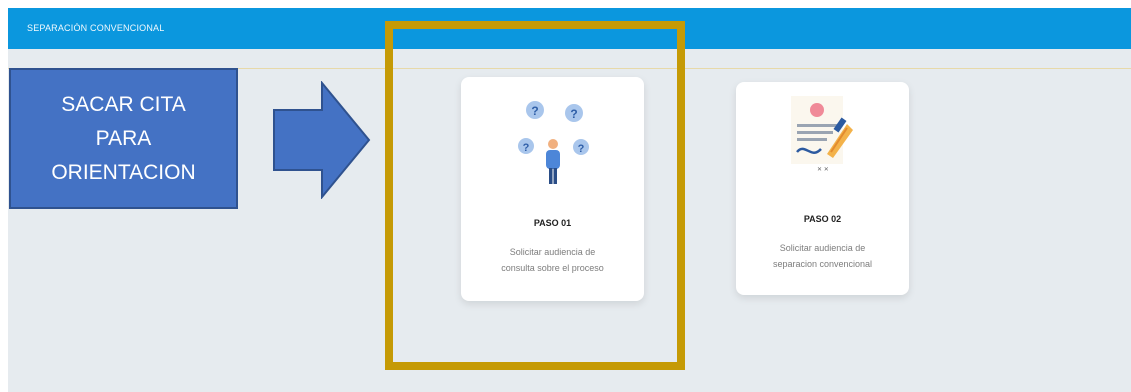 The width and height of the screenshot is (1131, 392). What do you see at coordinates (123, 138) in the screenshot?
I see `callout-box: SACAR CITA PARA ORIENTACION` at bounding box center [123, 138].